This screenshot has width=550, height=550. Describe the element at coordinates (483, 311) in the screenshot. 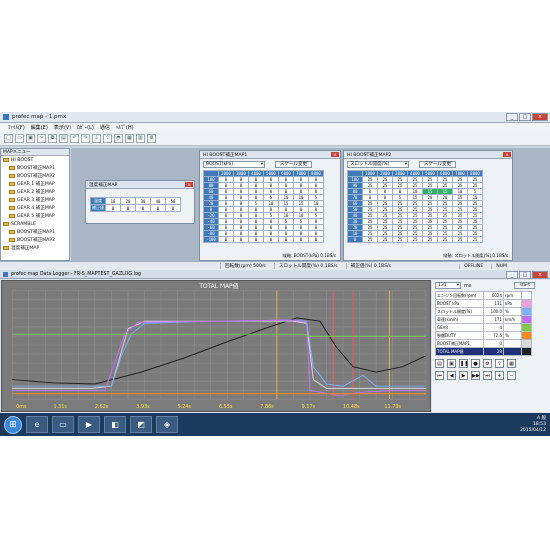

I see `param-row: スロットル開度(%) 100.0%` at that location.